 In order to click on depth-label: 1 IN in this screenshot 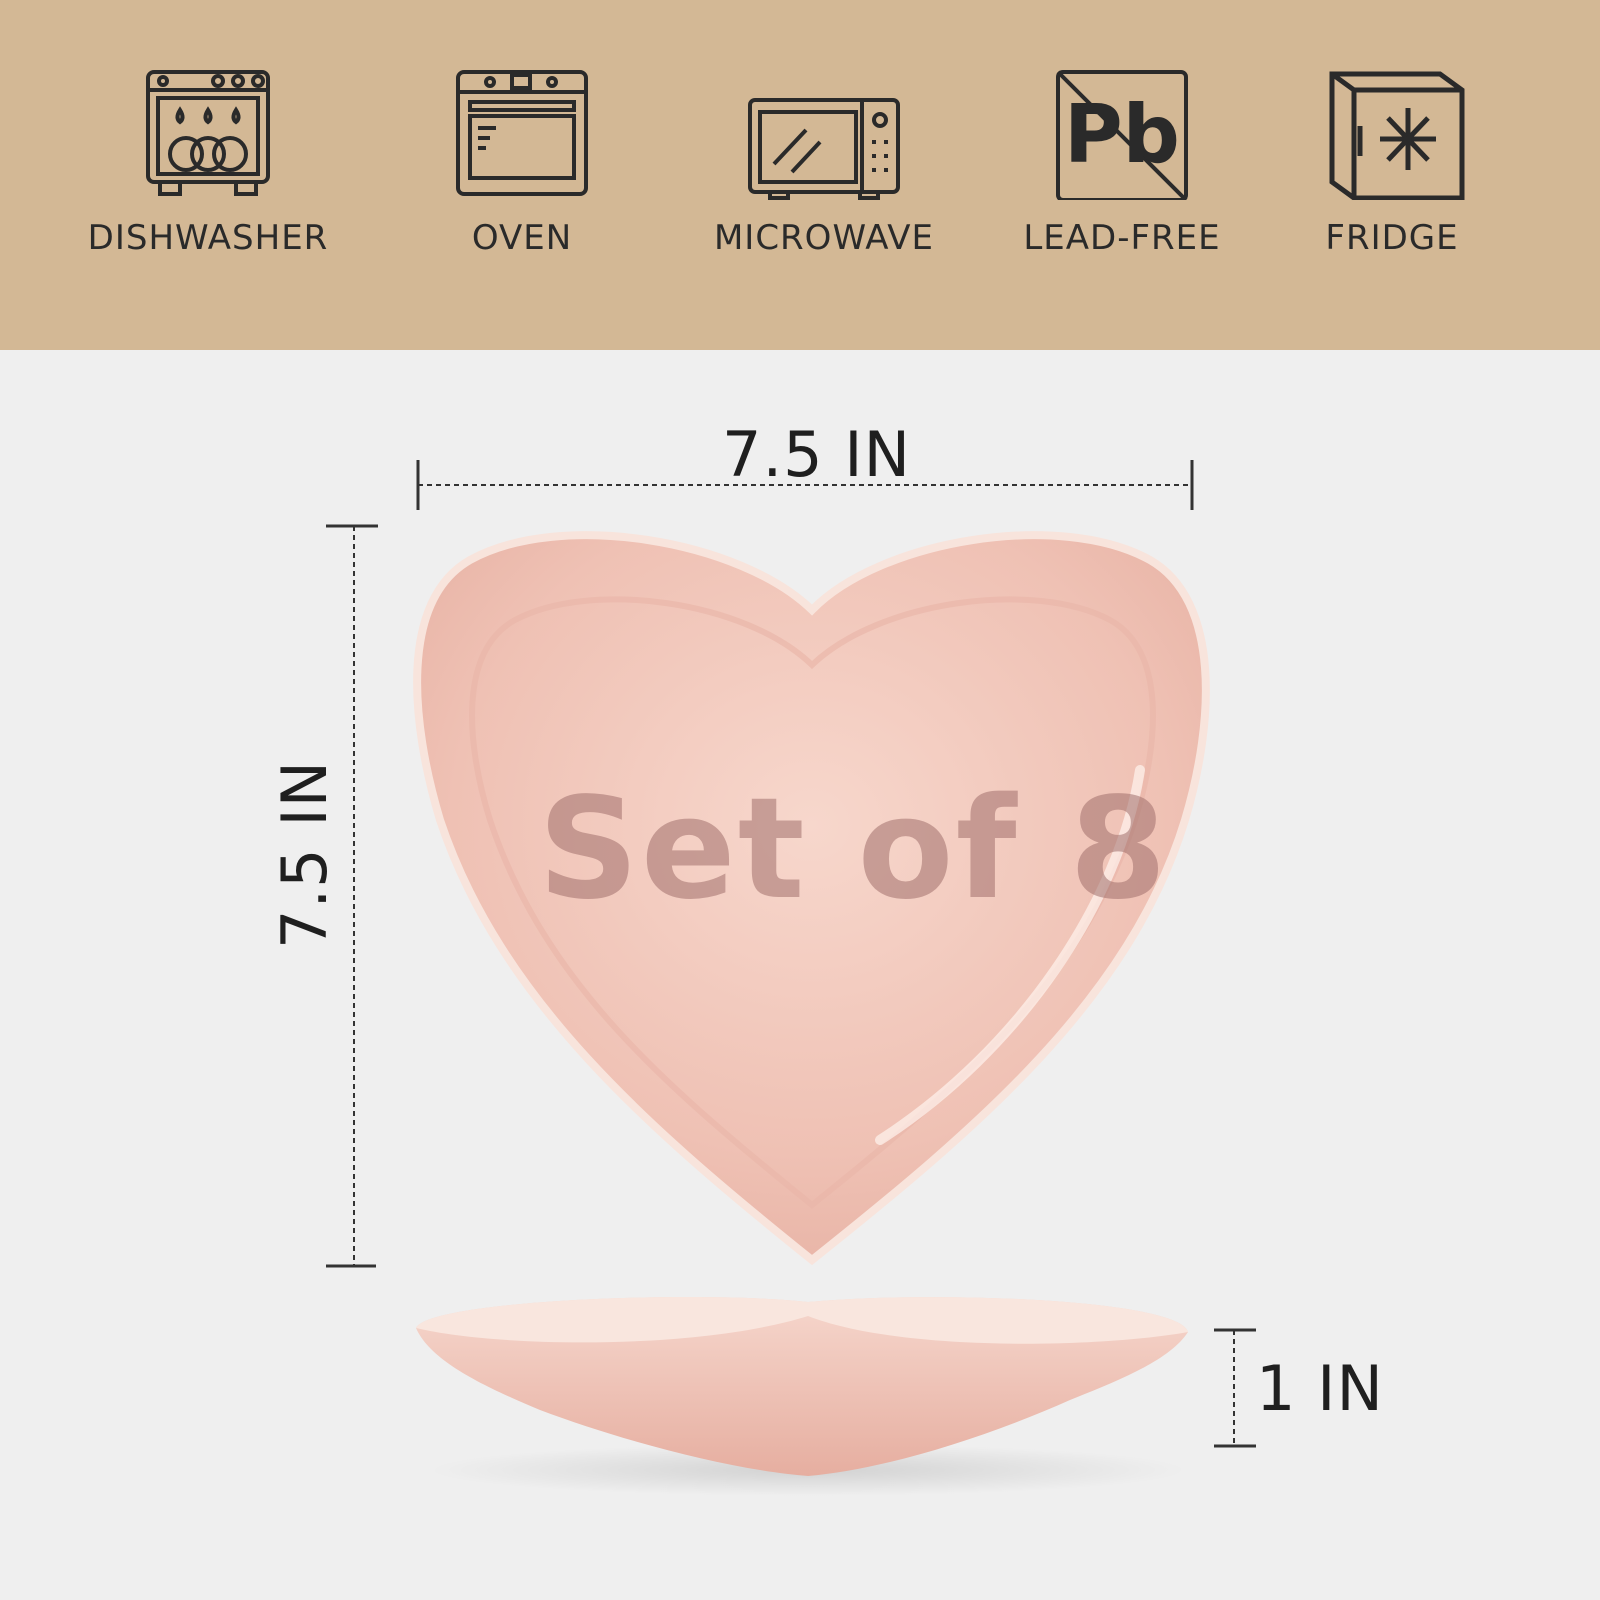, I will do `click(1320, 1388)`.